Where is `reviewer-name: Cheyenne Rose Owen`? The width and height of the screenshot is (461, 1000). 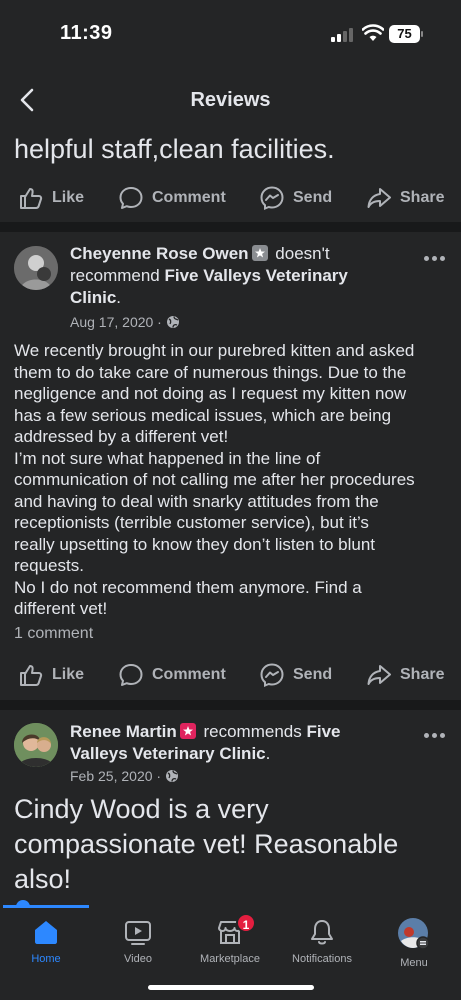 reviewer-name: Cheyenne Rose Owen is located at coordinates (159, 253).